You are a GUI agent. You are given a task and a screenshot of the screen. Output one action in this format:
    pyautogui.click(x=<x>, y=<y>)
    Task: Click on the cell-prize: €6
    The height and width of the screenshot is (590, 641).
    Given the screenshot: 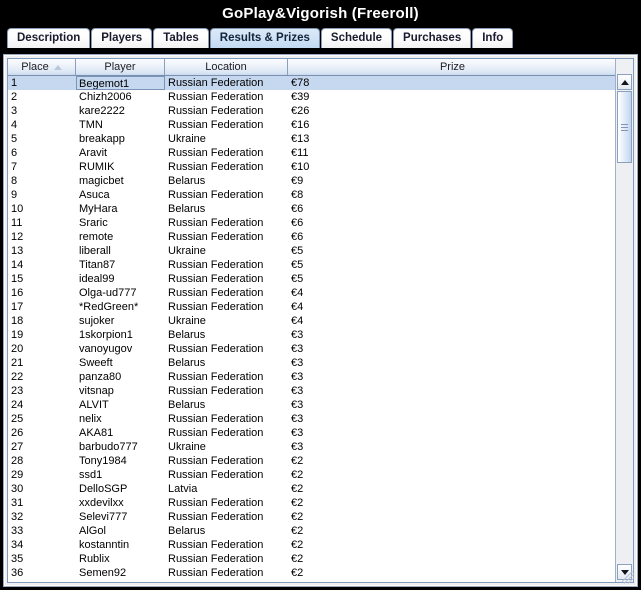 What is the action you would take?
    pyautogui.click(x=297, y=209)
    